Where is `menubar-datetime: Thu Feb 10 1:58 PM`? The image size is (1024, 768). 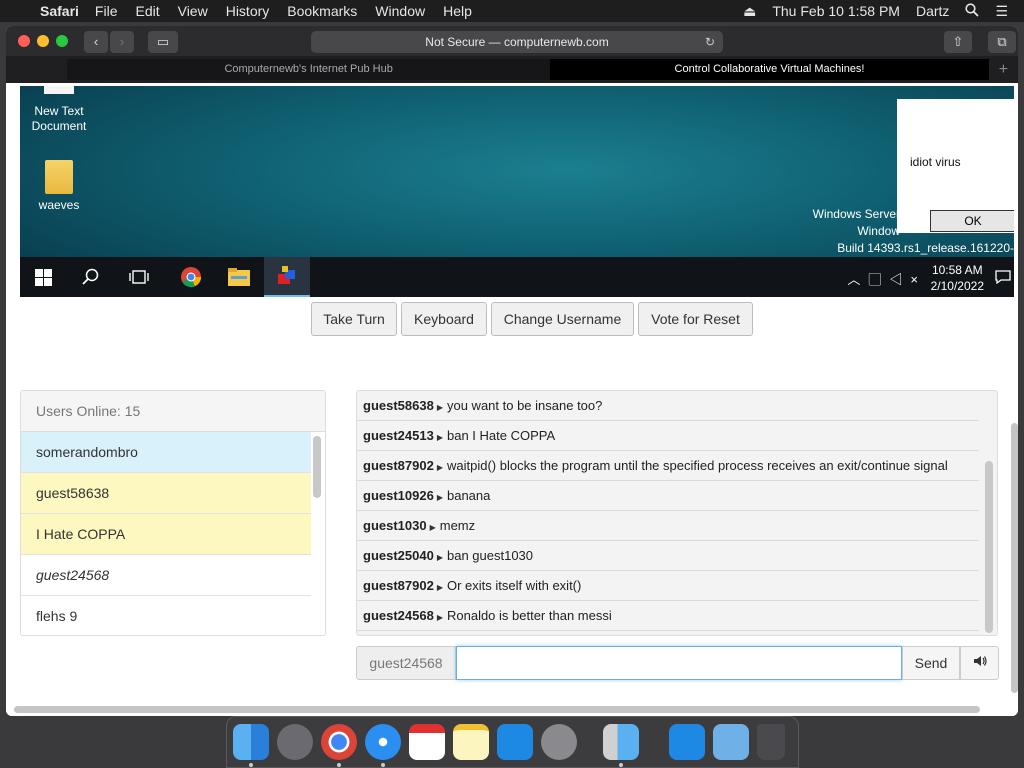 menubar-datetime: Thu Feb 10 1:58 PM is located at coordinates (836, 11).